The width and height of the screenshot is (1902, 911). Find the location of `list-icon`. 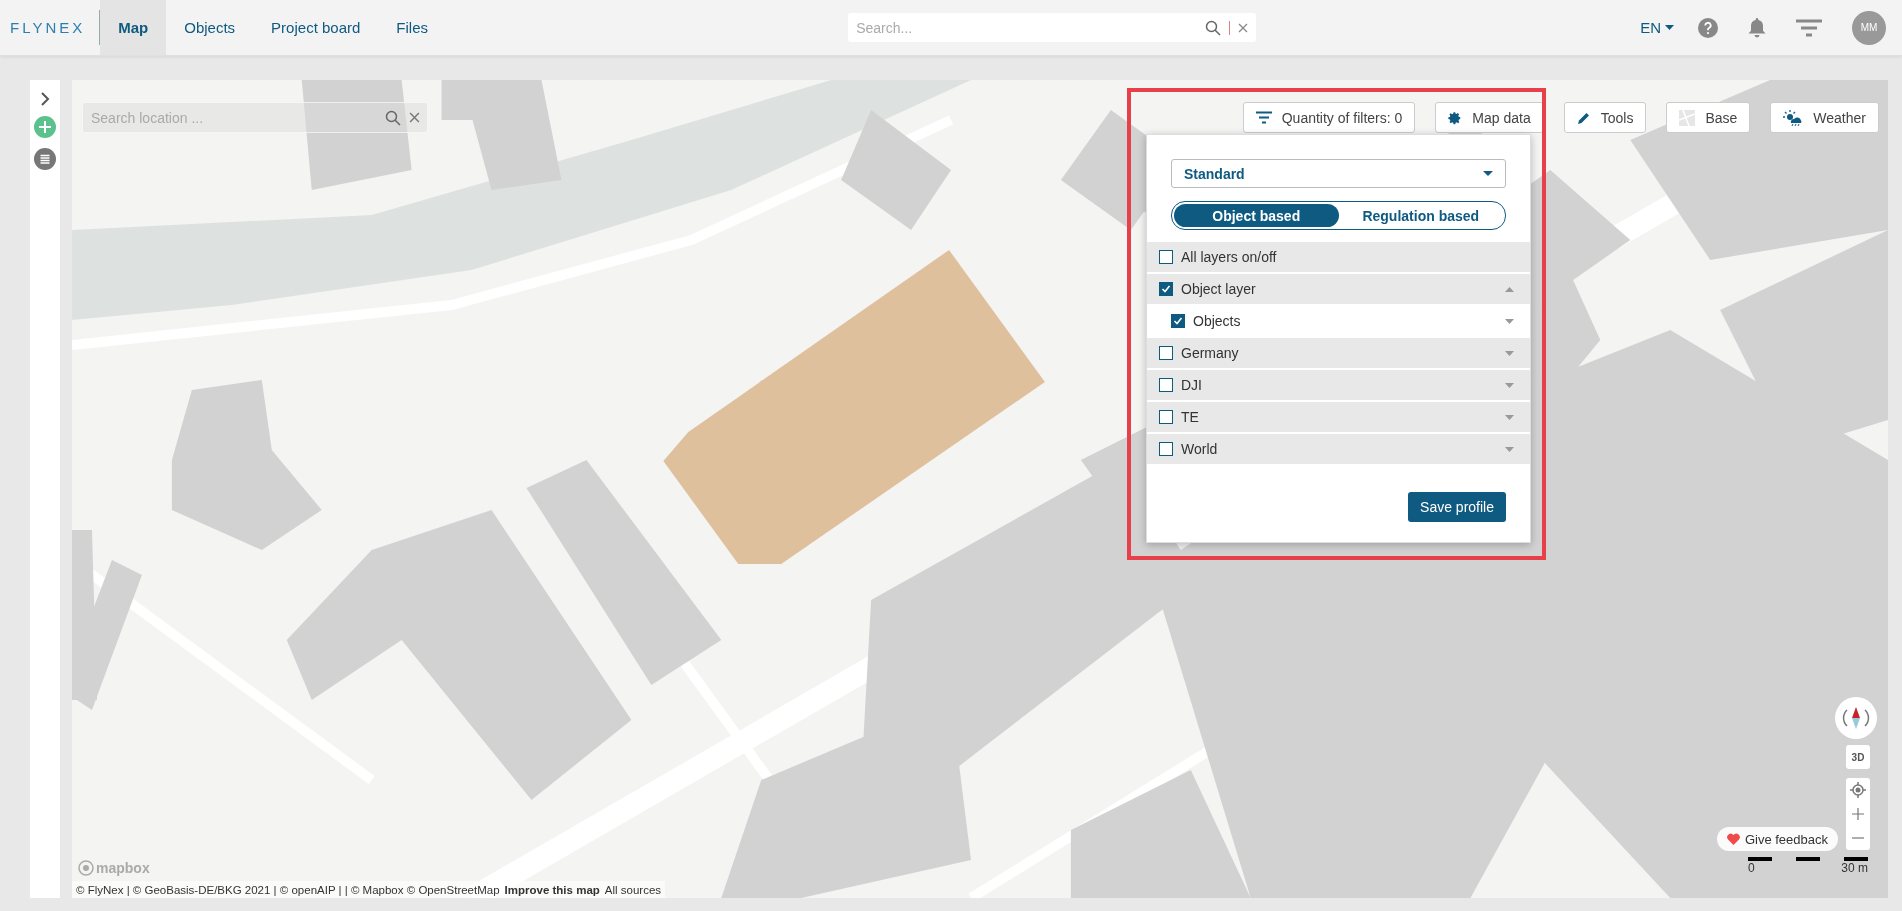

list-icon is located at coordinates (45, 159).